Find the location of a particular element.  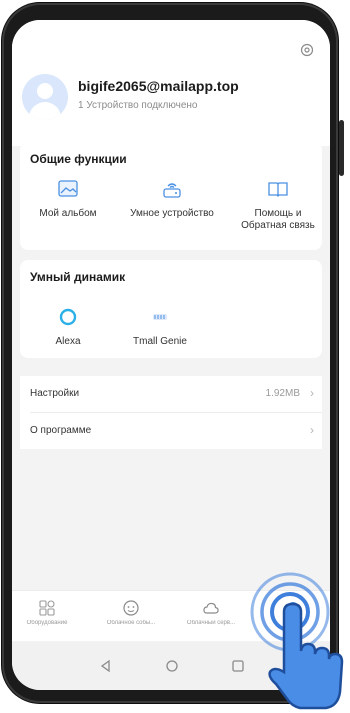

my-album-item: Мой альбом is located at coordinates (68, 199).